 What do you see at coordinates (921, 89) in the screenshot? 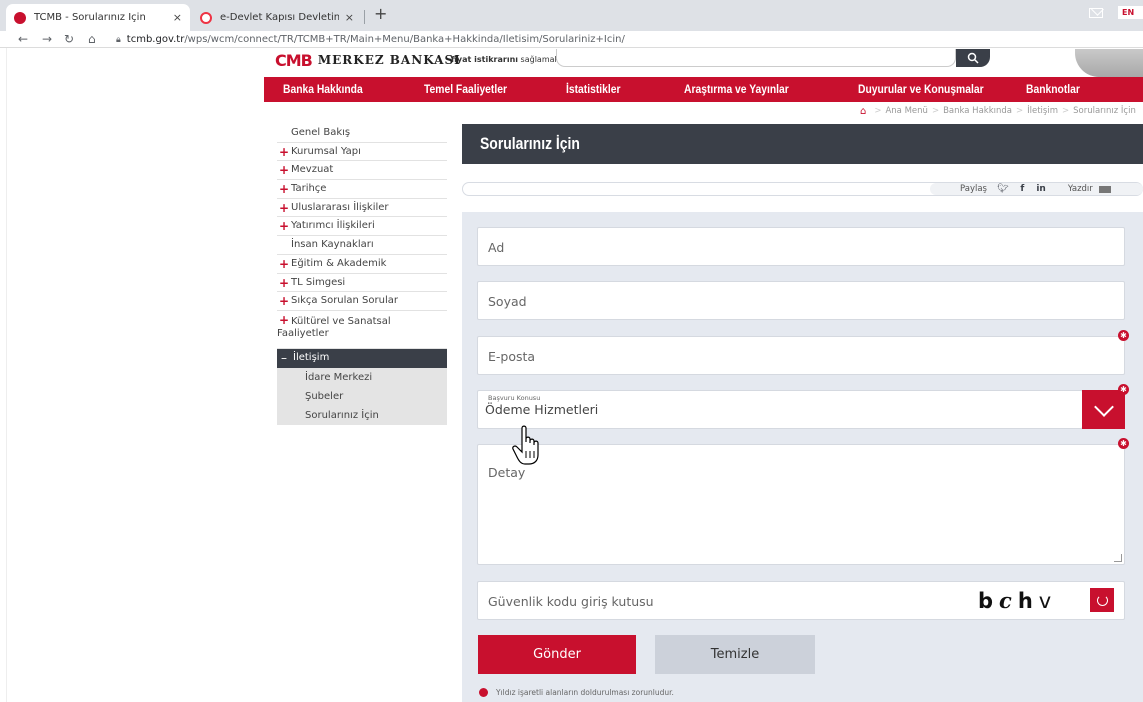
I see `nav-item-duyurular: Duyurular ve Konuşmalar` at bounding box center [921, 89].